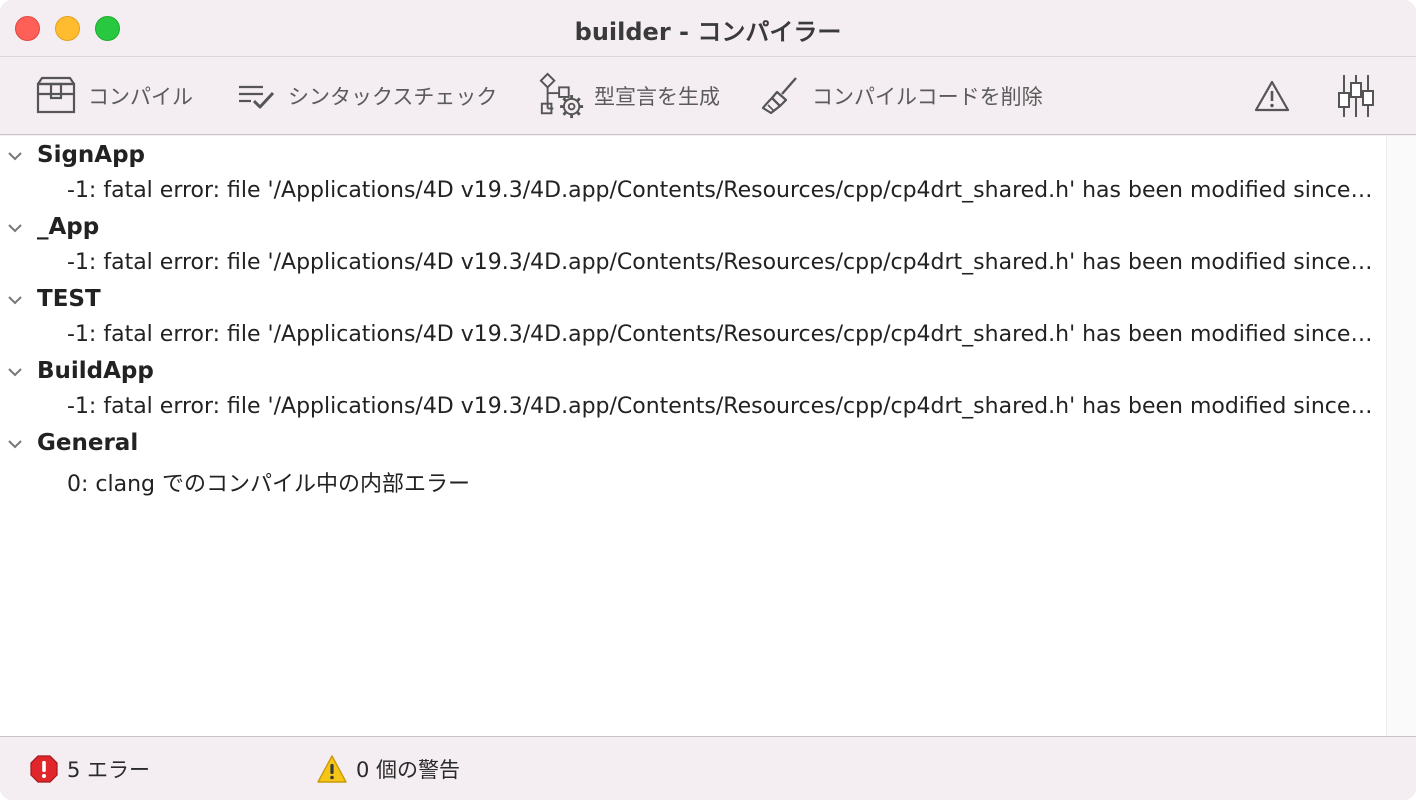  I want to click on sliders-icon, so click(1356, 96).